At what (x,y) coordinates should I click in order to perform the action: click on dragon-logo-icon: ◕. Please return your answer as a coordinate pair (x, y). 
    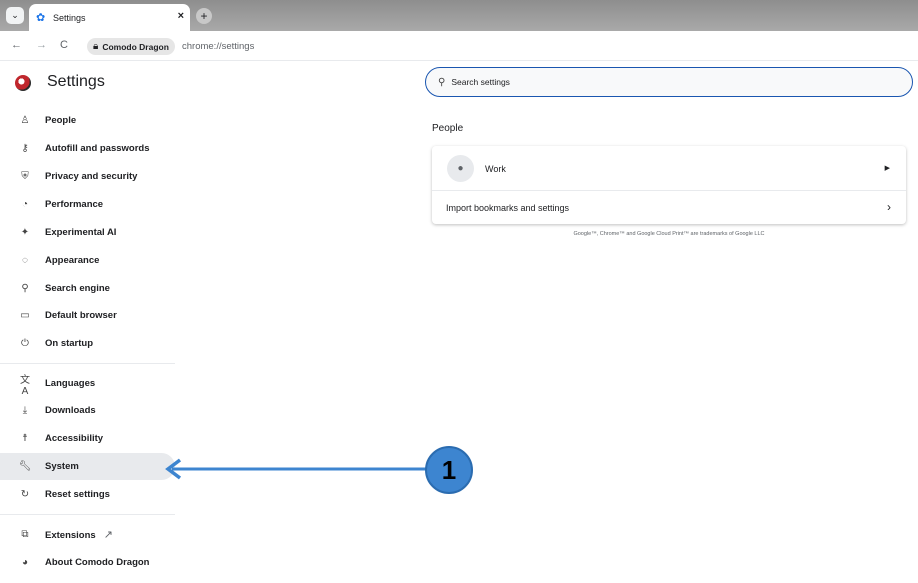
    Looking at the image, I should click on (25, 562).